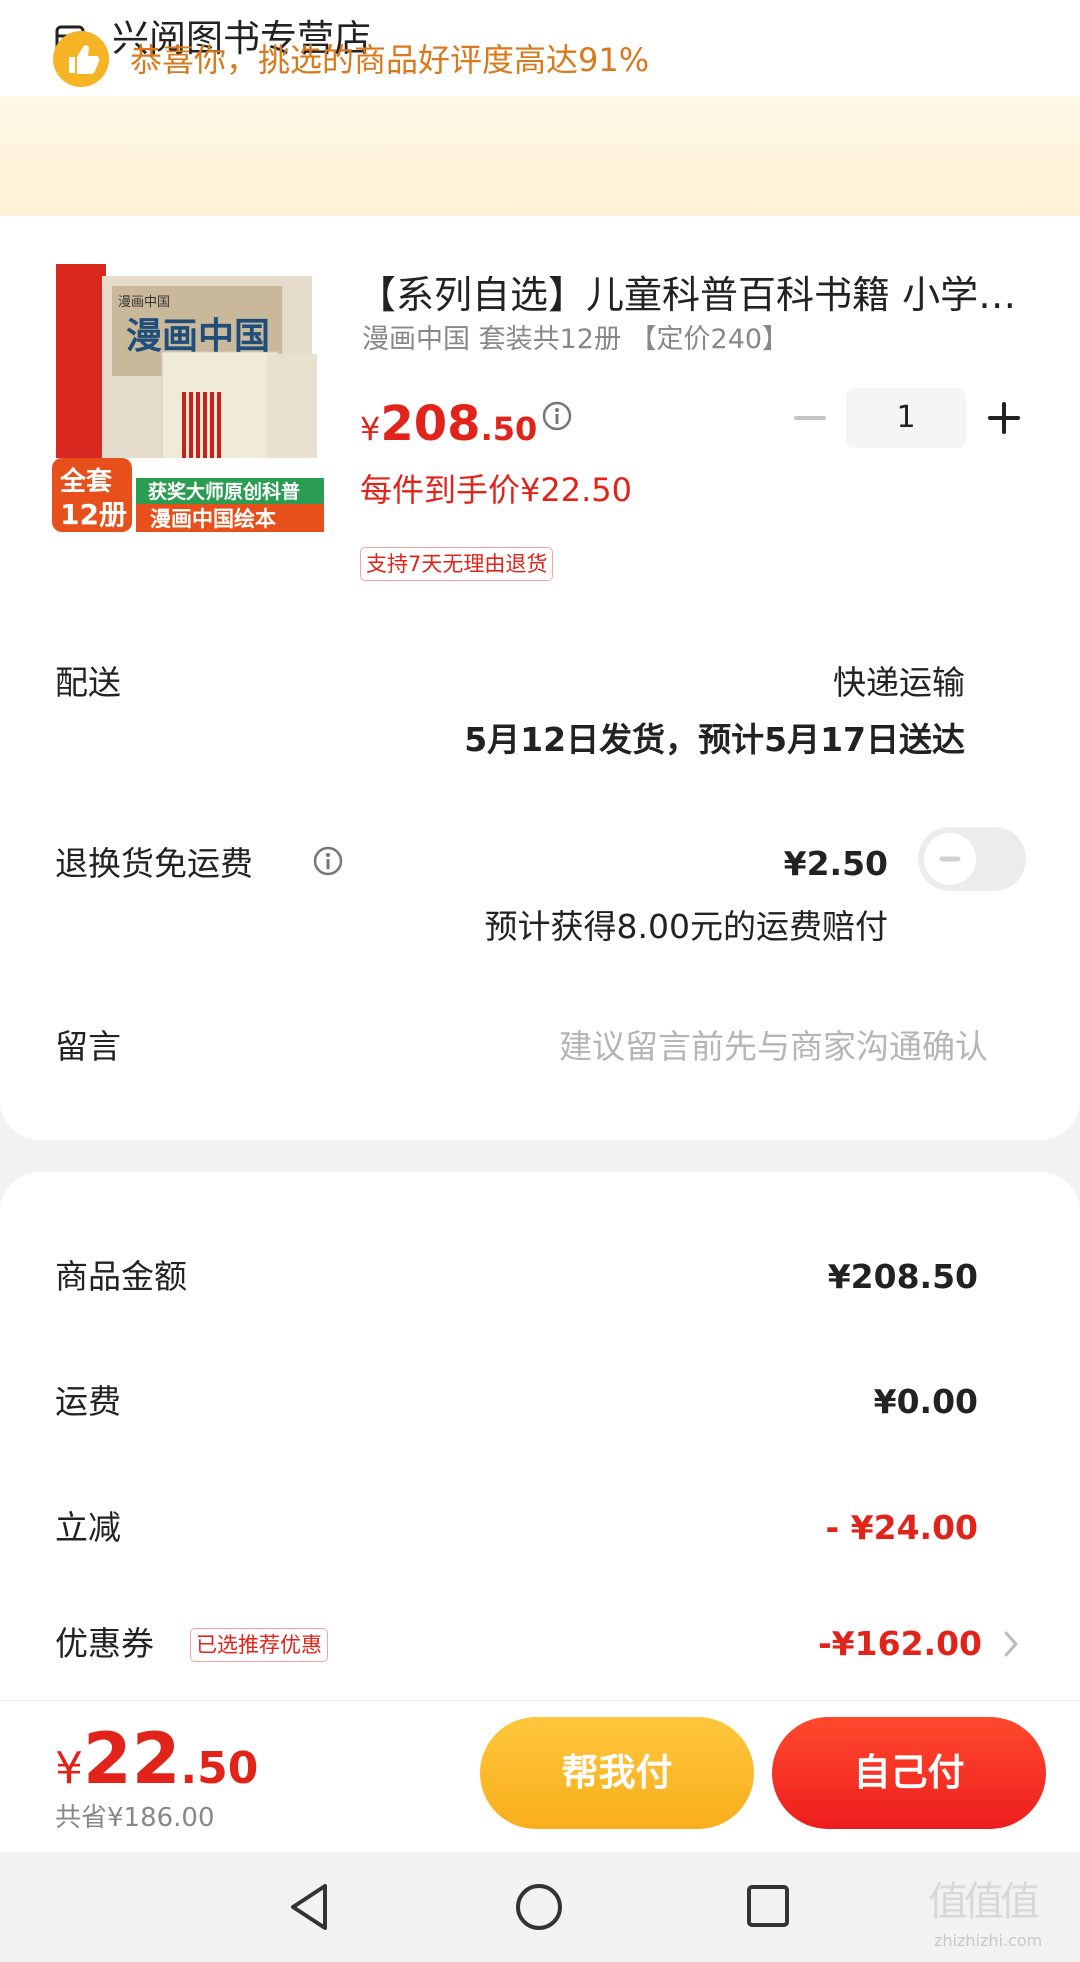 Image resolution: width=1080 pixels, height=1962 pixels. What do you see at coordinates (190, 400) in the screenshot?
I see `product-thumbnail: 漫画中国 漫画中国 全套 12册 获奖大师原创科普 漫画中国绘本` at bounding box center [190, 400].